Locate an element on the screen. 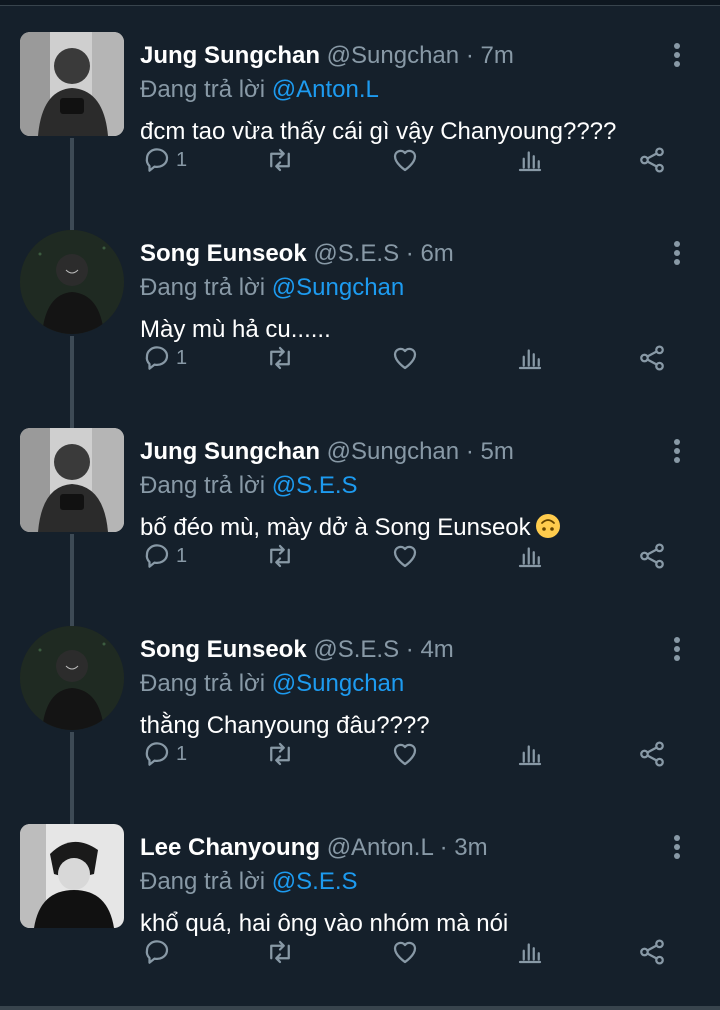 This screenshot has width=720, height=1010. tweet-header: Lee Chanyoung @Anton.L · 3m is located at coordinates (314, 848).